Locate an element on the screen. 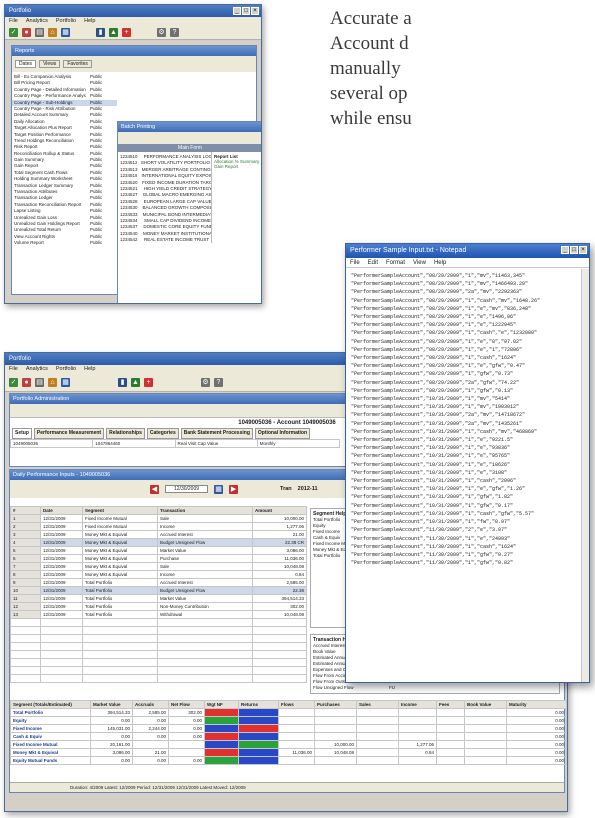 This screenshot has height=818, width=595. account-tab: Optional Information is located at coordinates (282, 433).